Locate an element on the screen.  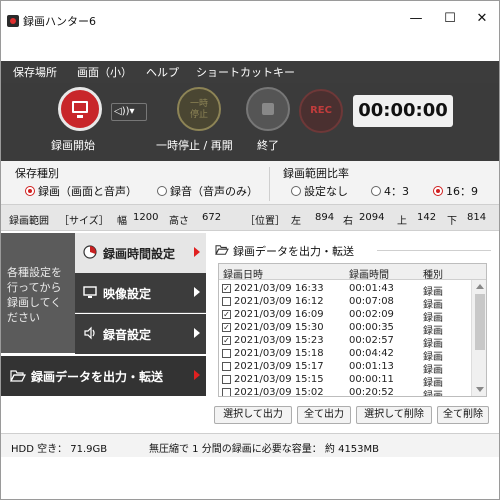
elapsed-timer: 00:00:00 is located at coordinates (403, 111).